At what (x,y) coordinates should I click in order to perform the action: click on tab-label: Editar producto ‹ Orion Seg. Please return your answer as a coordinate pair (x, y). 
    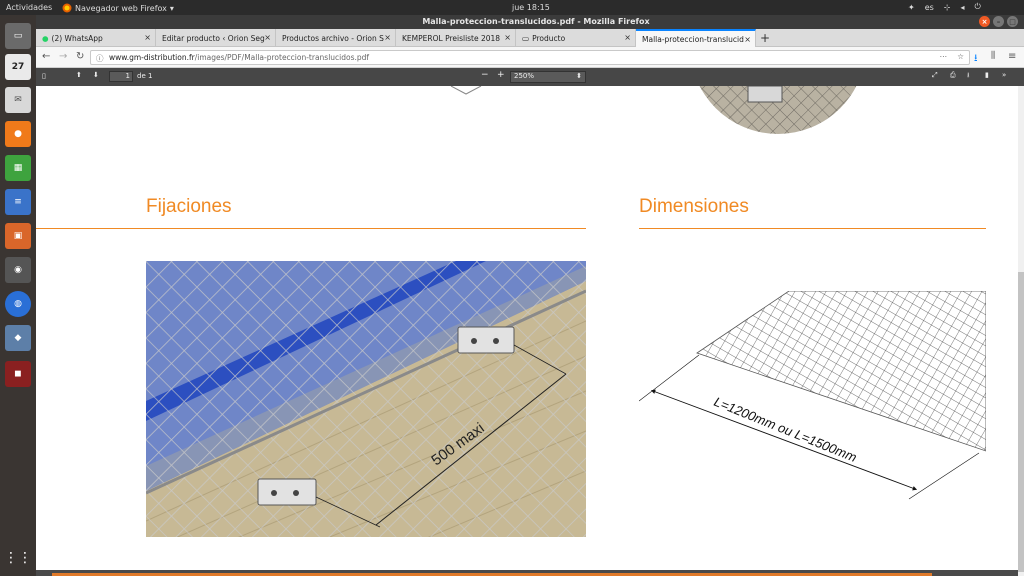
    Looking at the image, I should click on (213, 38).